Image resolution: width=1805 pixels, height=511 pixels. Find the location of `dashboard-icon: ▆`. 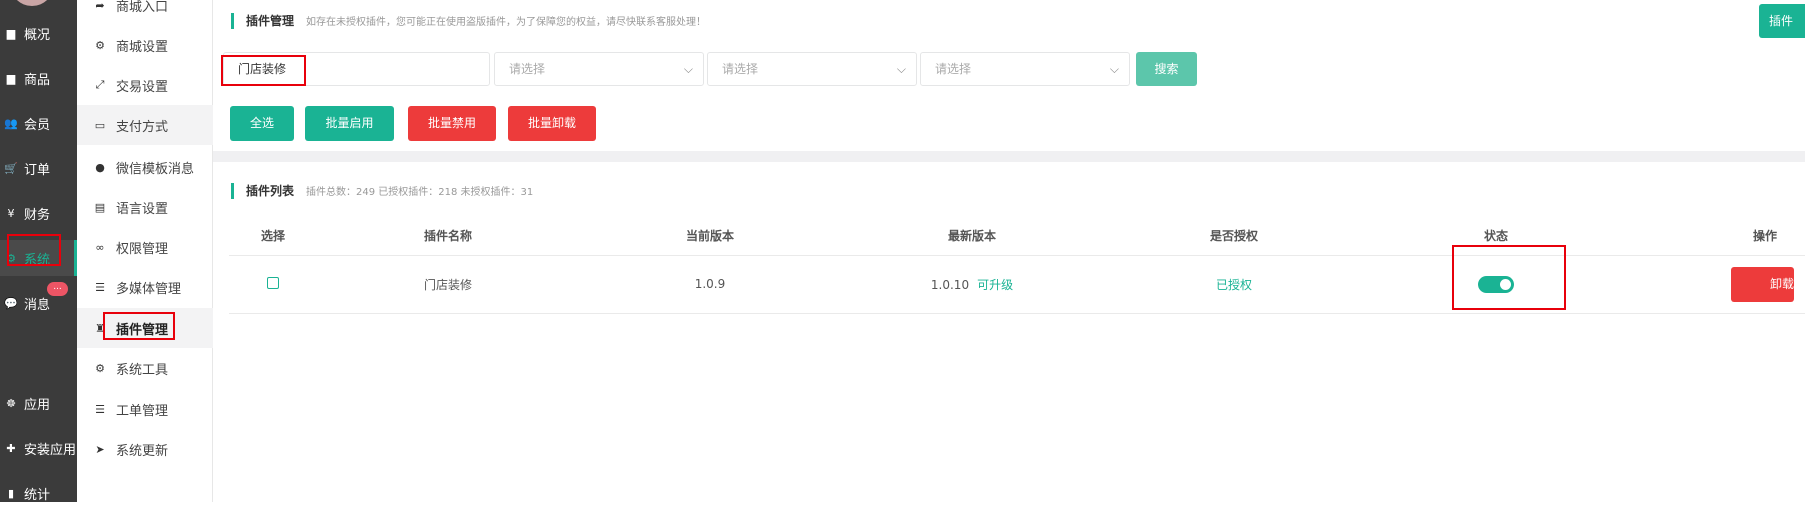

dashboard-icon: ▆ is located at coordinates (11, 33).